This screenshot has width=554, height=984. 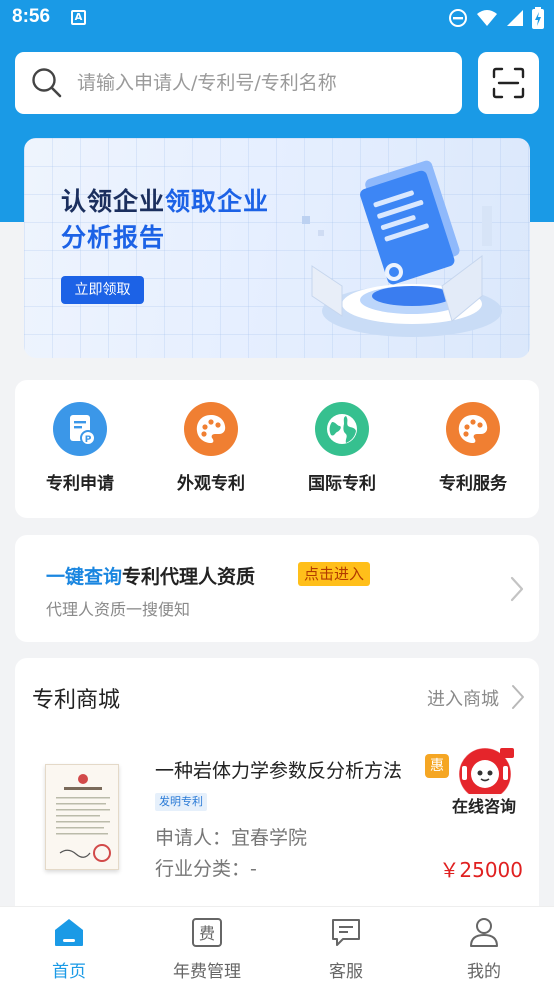 I want to click on agent-query-card: 一键查询专利代理人资质 点击进入 代理人资质一搜便知, so click(x=277, y=588).